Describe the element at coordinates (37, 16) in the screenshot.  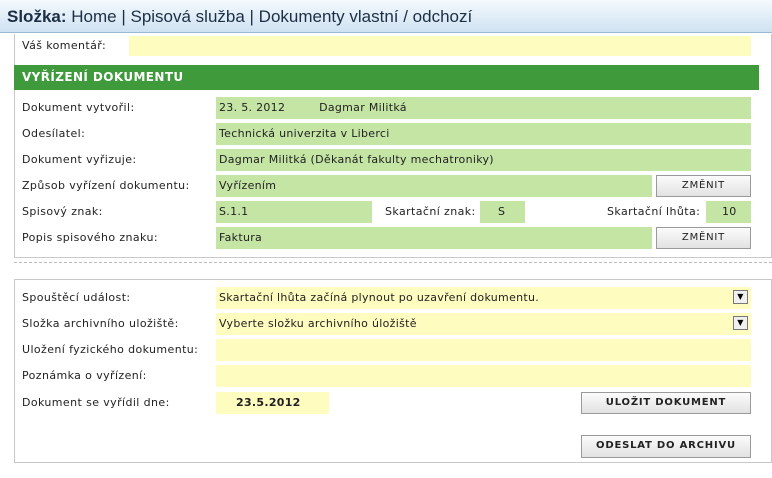
I see `breadcrumb-label: Složka:` at that location.